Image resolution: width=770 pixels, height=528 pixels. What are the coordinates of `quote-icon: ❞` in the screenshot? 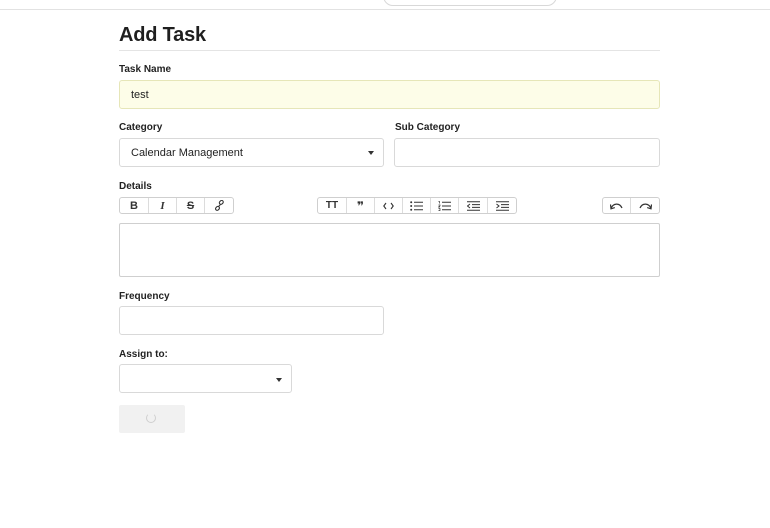 It's located at (360, 205).